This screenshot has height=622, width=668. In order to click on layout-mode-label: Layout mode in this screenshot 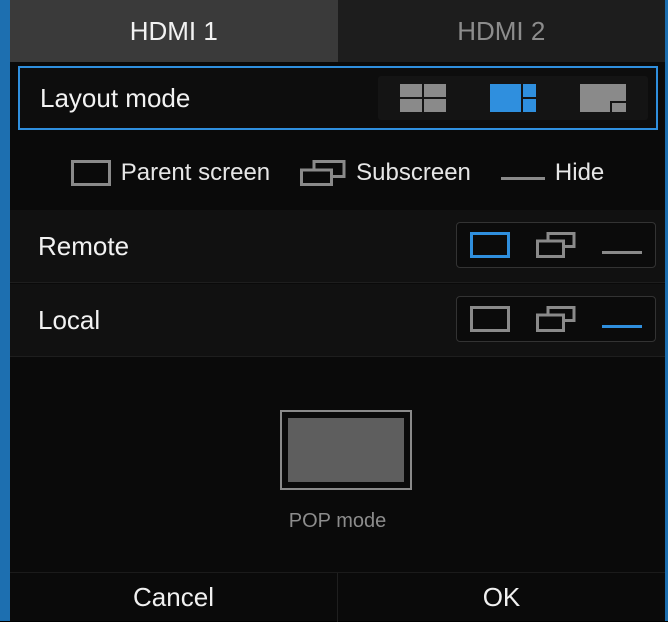, I will do `click(115, 97)`.